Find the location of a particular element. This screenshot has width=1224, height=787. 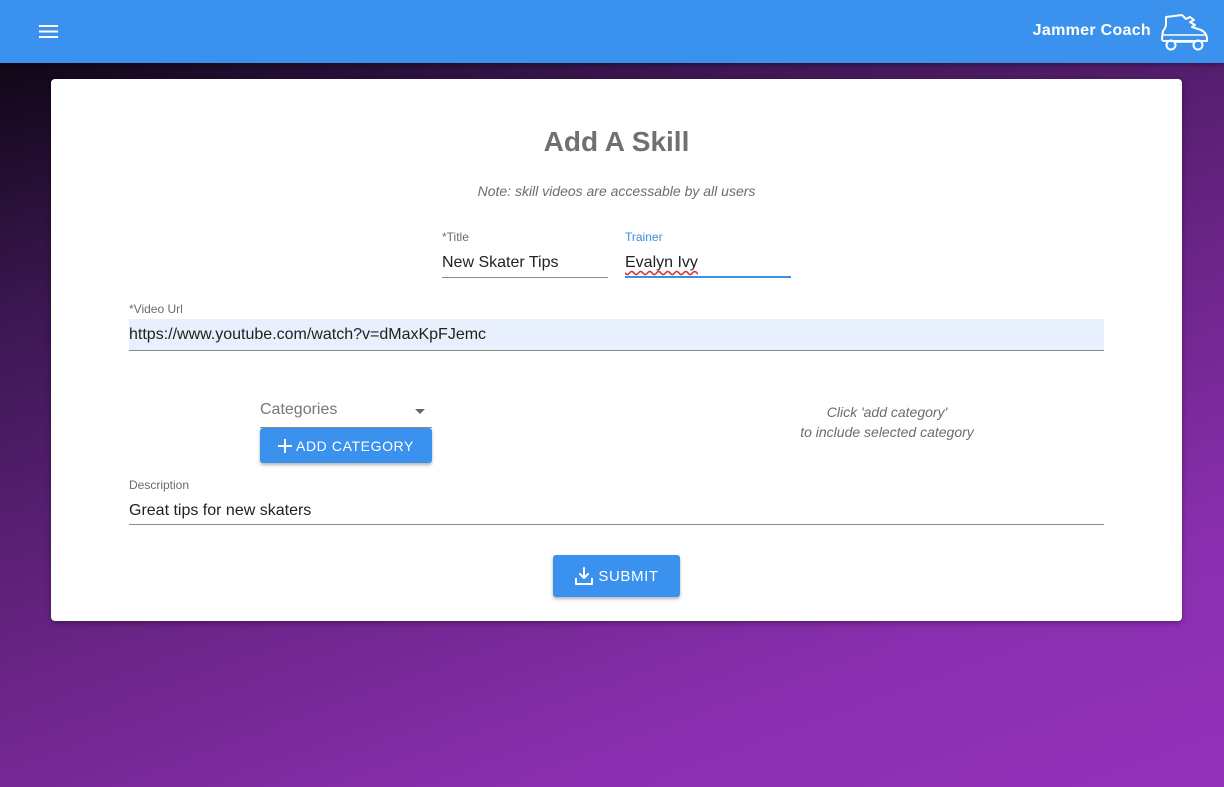

category-hint-line2: to include selected category is located at coordinates (887, 432).